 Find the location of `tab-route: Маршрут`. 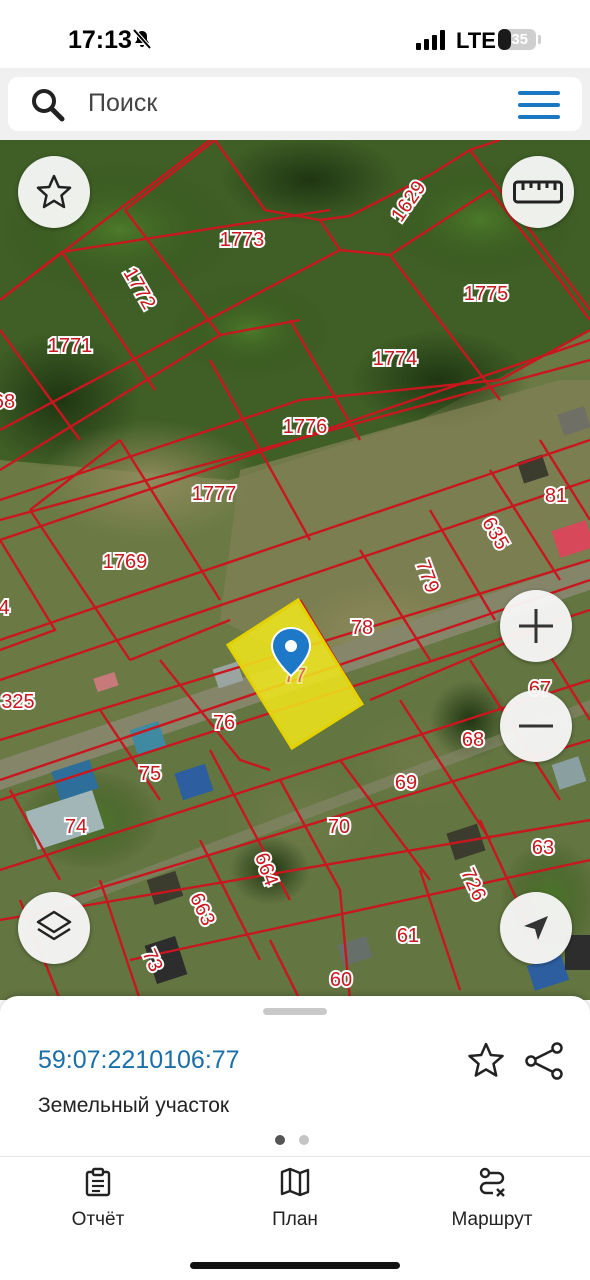

tab-route: Маршрут is located at coordinates (492, 1199).